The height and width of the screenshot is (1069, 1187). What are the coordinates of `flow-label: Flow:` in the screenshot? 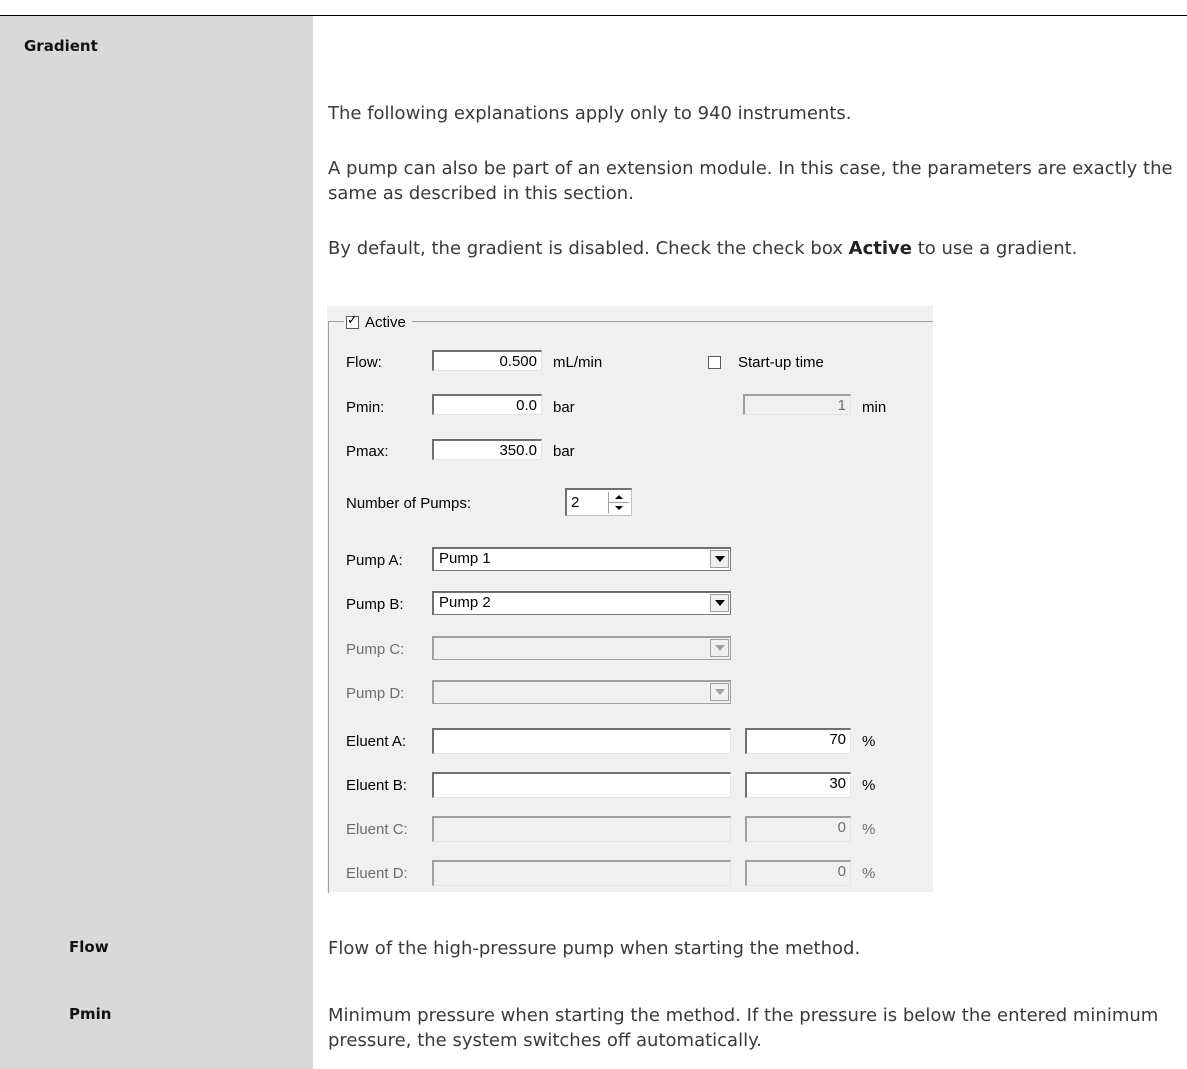 It's located at (364, 362).